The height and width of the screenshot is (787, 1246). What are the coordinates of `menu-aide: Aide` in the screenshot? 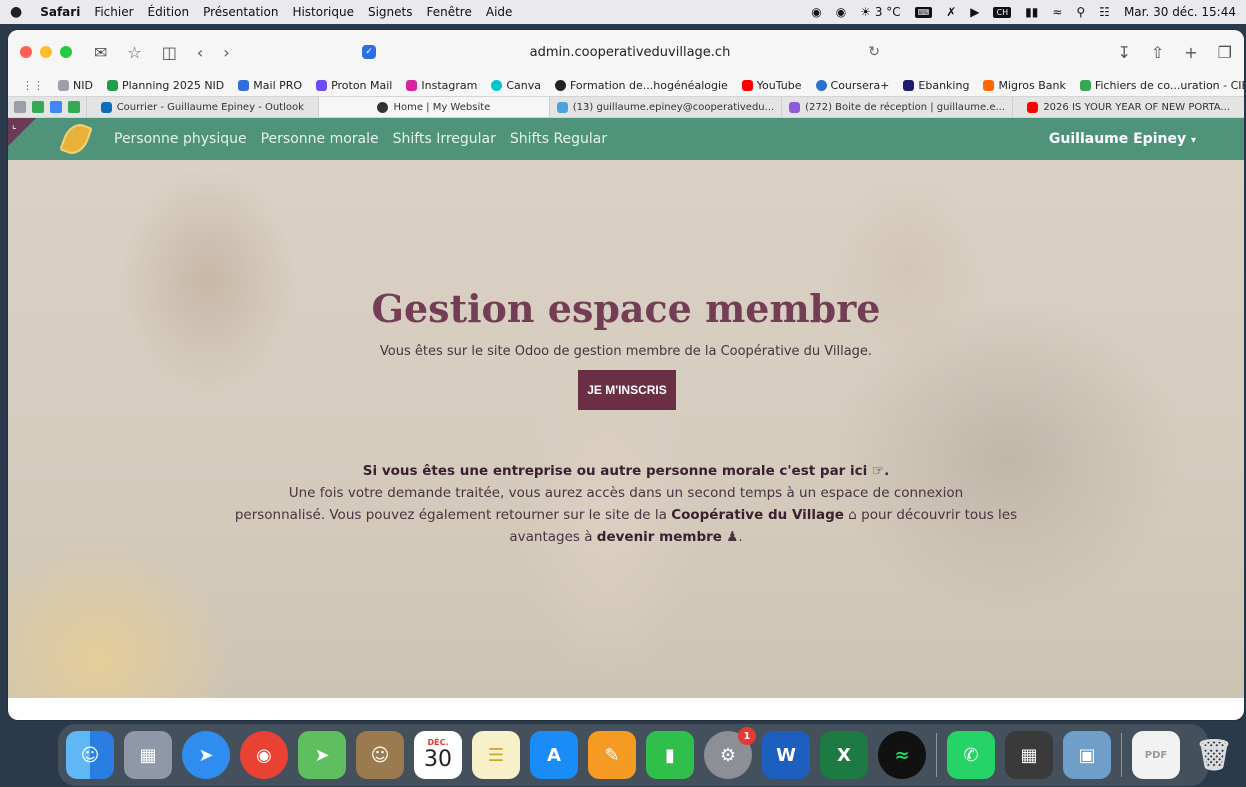 It's located at (499, 12).